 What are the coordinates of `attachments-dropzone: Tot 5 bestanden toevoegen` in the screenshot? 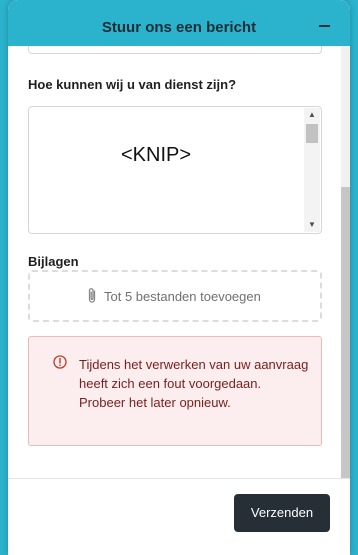 It's located at (175, 296).